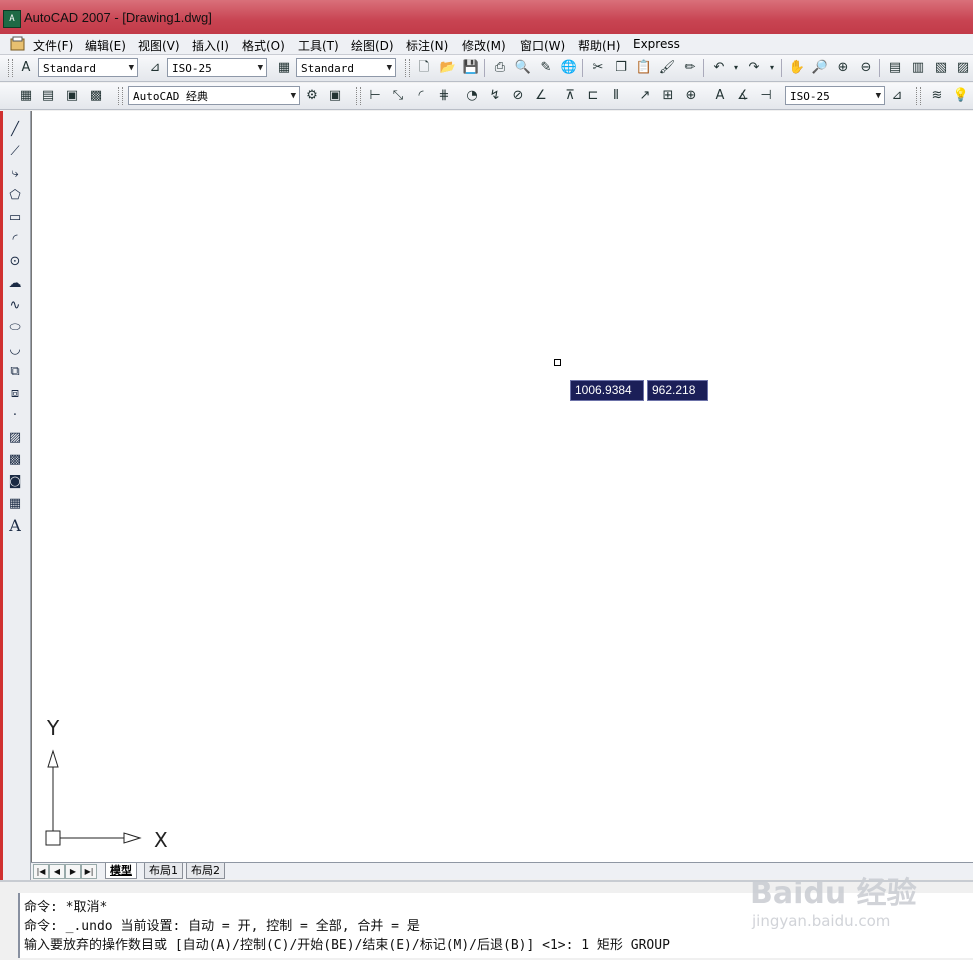  What do you see at coordinates (523, 68) in the screenshot?
I see `plot-preview-icon: 🔍` at bounding box center [523, 68].